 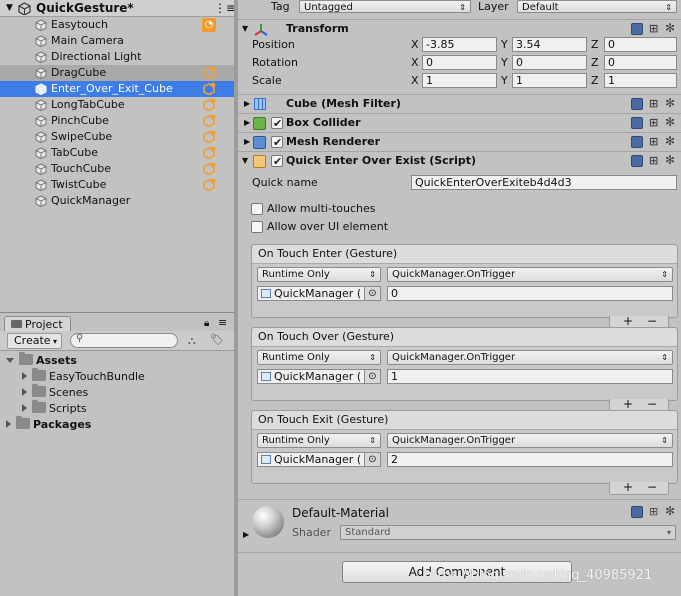 I want to click on panel-menu-icon: ≡, so click(x=222, y=322).